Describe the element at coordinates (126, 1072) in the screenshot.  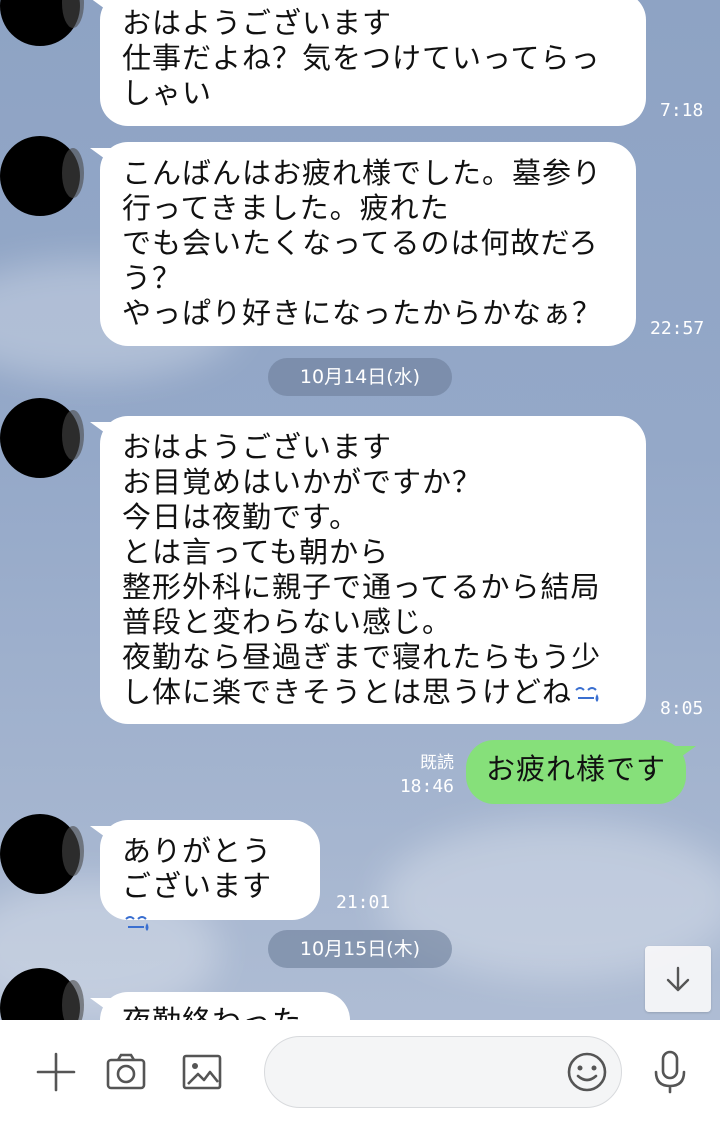
I see `camera-icon` at that location.